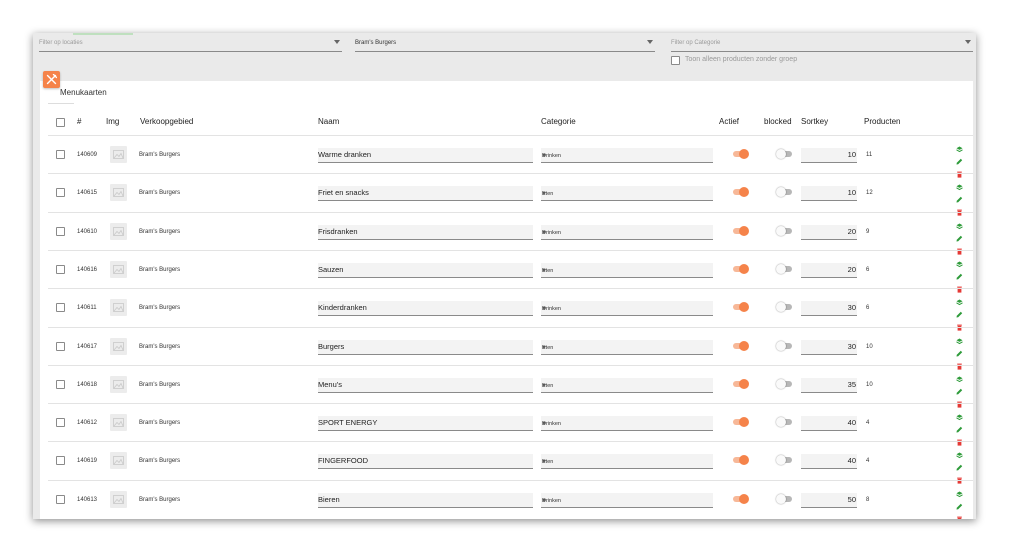 This screenshot has width=1009, height=551. I want to click on column-header-actief: Actief, so click(729, 121).